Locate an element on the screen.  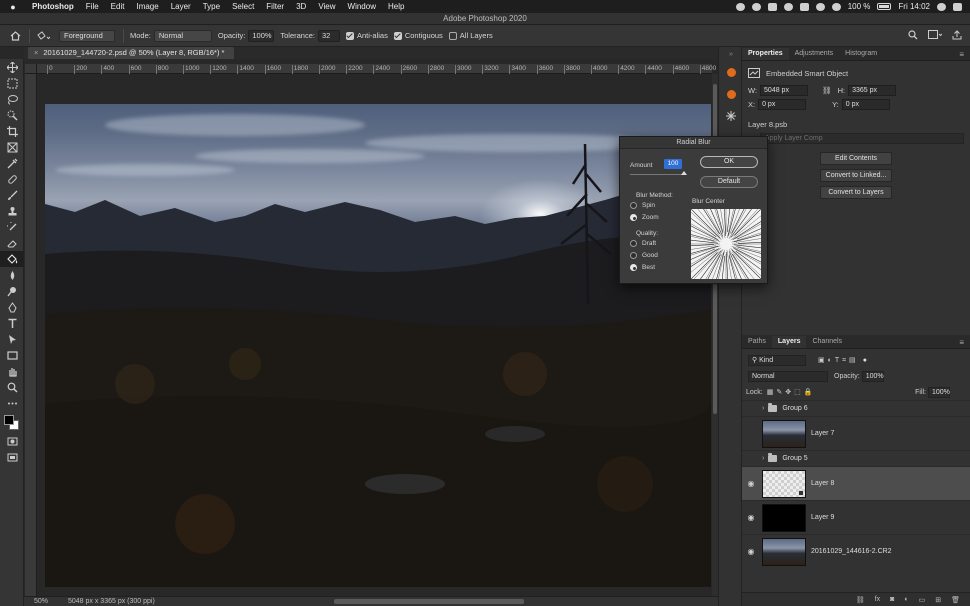
workspace-icon is located at coordinates (935, 35).